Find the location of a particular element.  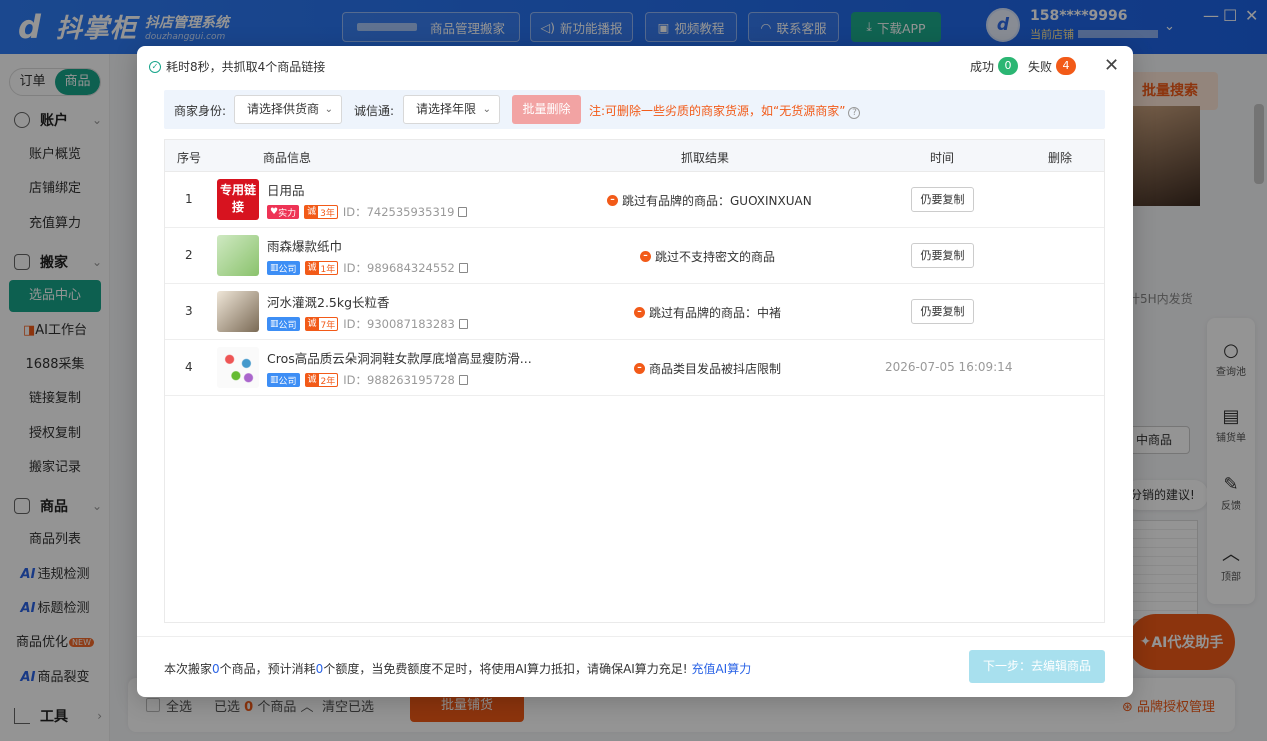

recharge-ai-link: 充值AI算力 is located at coordinates (721, 669).